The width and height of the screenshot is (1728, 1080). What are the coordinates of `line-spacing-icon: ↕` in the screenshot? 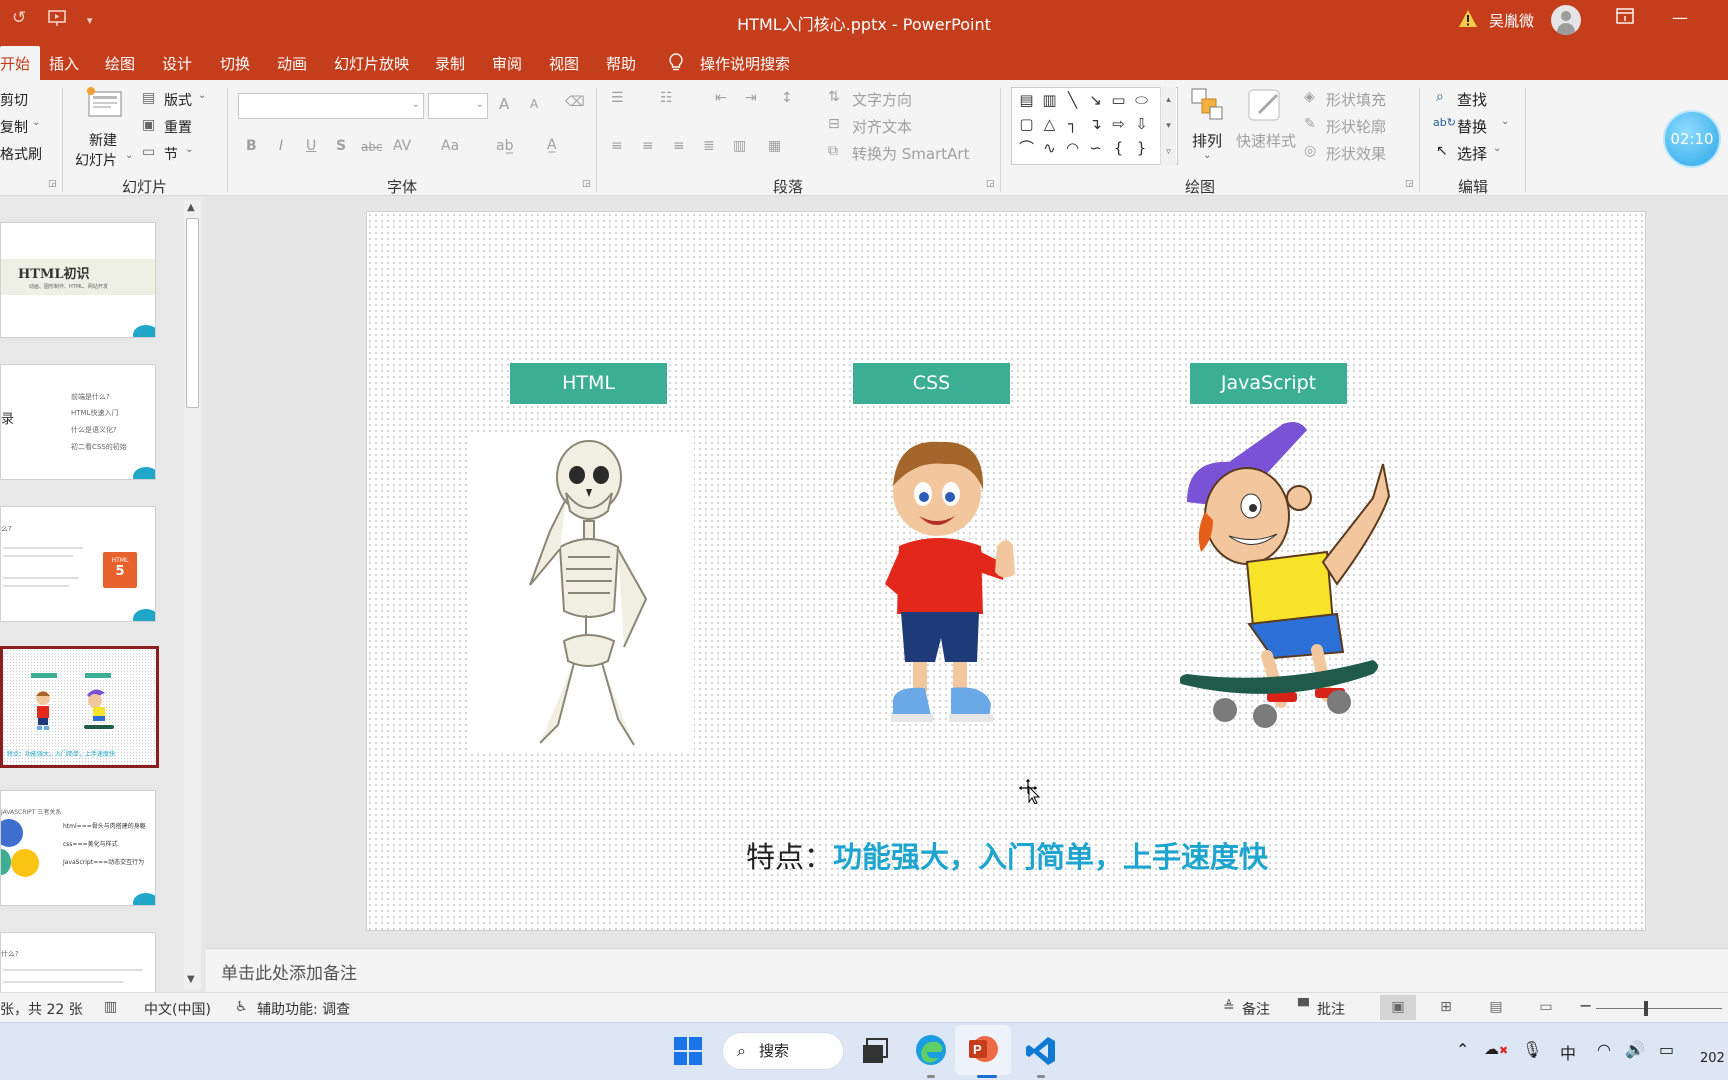 It's located at (787, 98).